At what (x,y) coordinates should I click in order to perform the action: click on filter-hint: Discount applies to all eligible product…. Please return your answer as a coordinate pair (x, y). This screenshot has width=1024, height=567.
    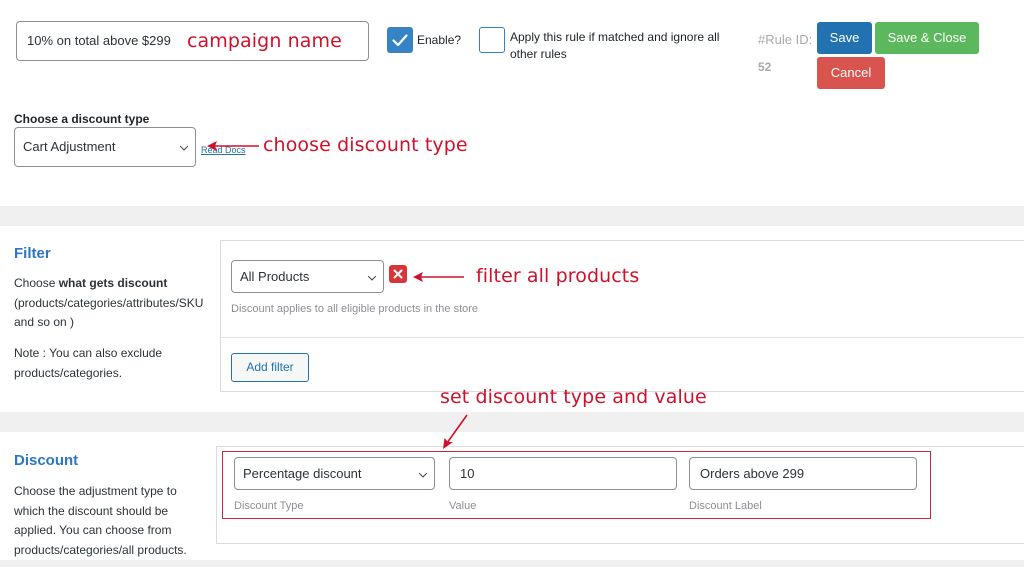
    Looking at the image, I should click on (355, 309).